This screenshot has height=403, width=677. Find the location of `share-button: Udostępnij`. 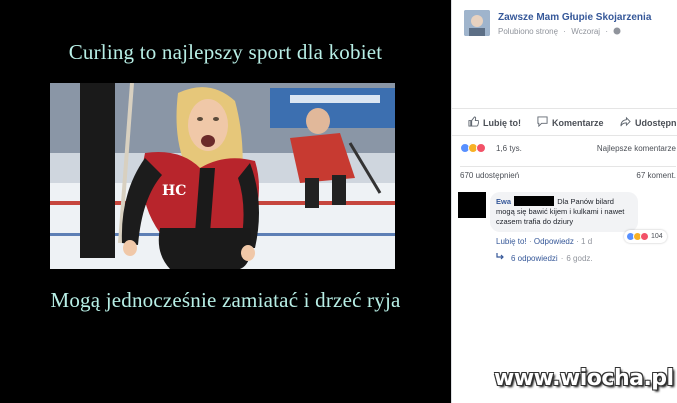

share-button: Udostępnij is located at coordinates (648, 122).